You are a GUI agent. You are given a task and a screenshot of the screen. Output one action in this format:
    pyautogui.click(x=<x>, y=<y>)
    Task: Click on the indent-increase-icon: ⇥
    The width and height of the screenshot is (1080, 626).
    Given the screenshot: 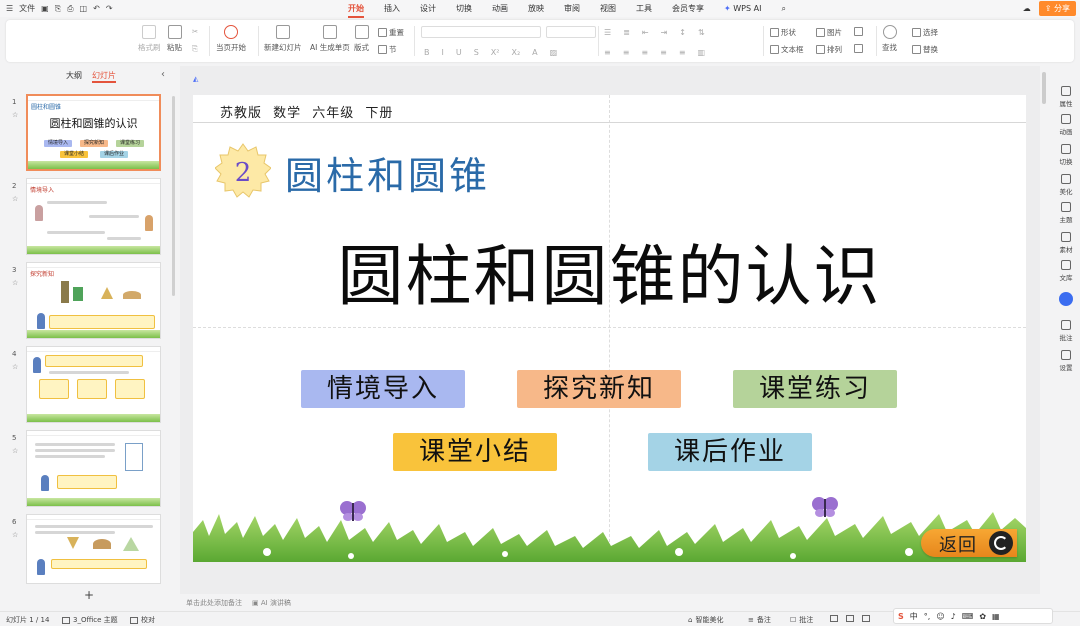 What is the action you would take?
    pyautogui.click(x=664, y=32)
    